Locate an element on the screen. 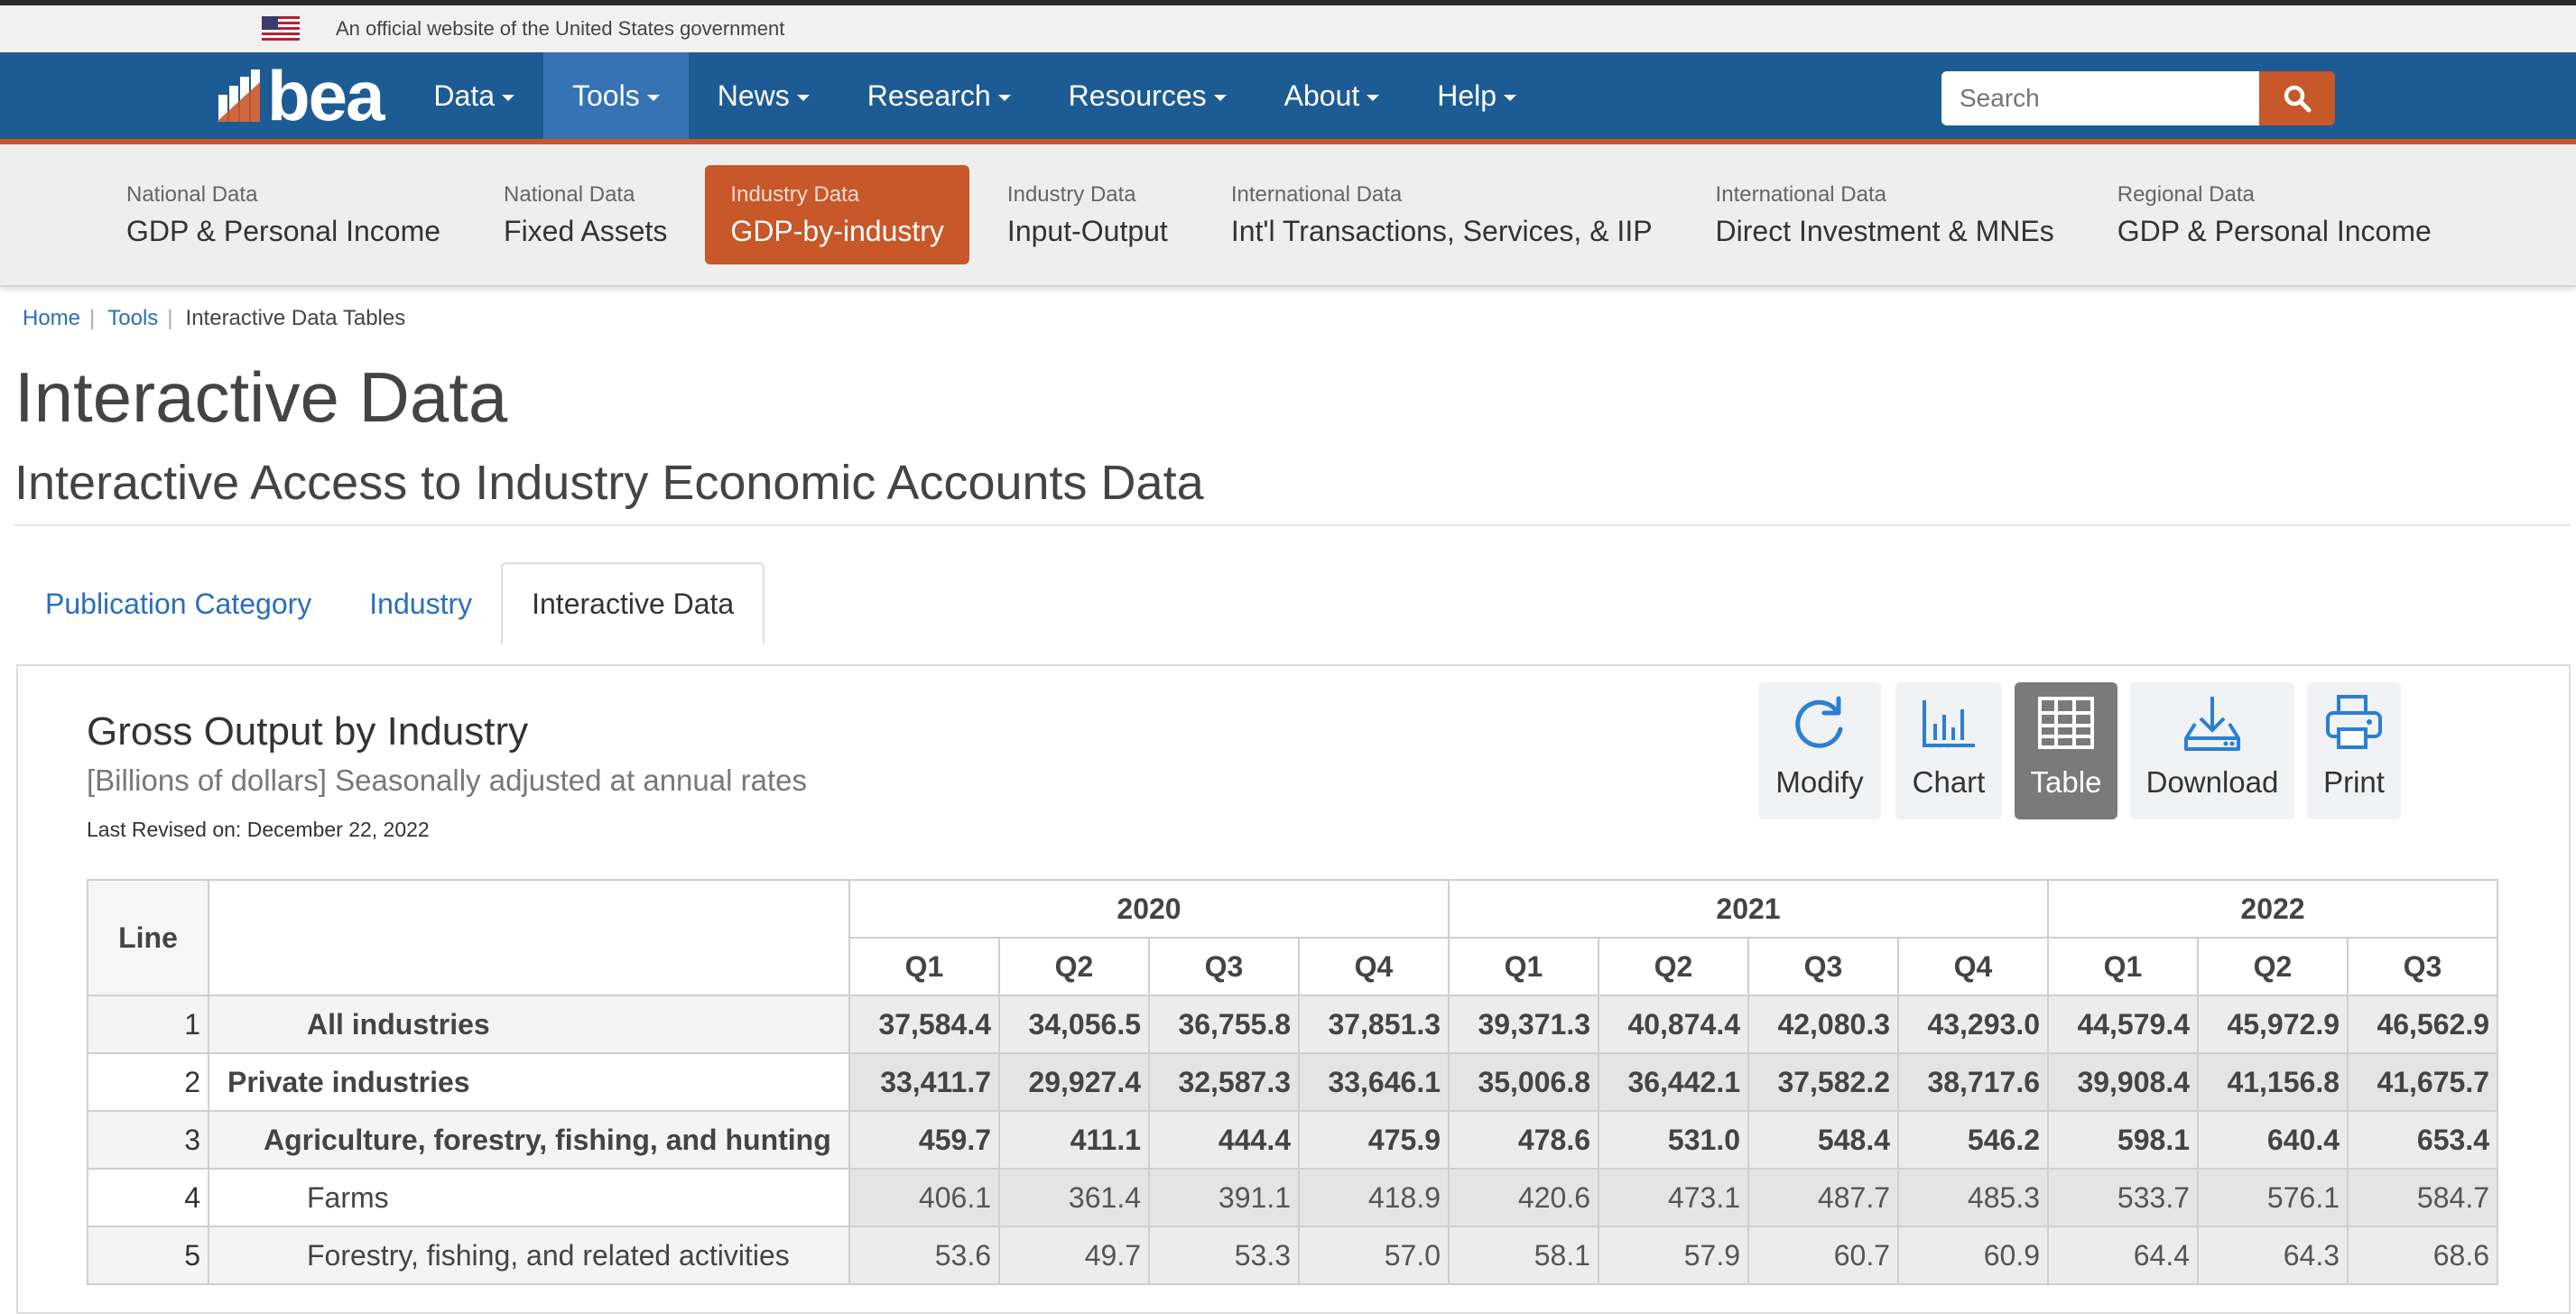  subnav-fixed-assets: National Data Fixed Assets is located at coordinates (585, 214).